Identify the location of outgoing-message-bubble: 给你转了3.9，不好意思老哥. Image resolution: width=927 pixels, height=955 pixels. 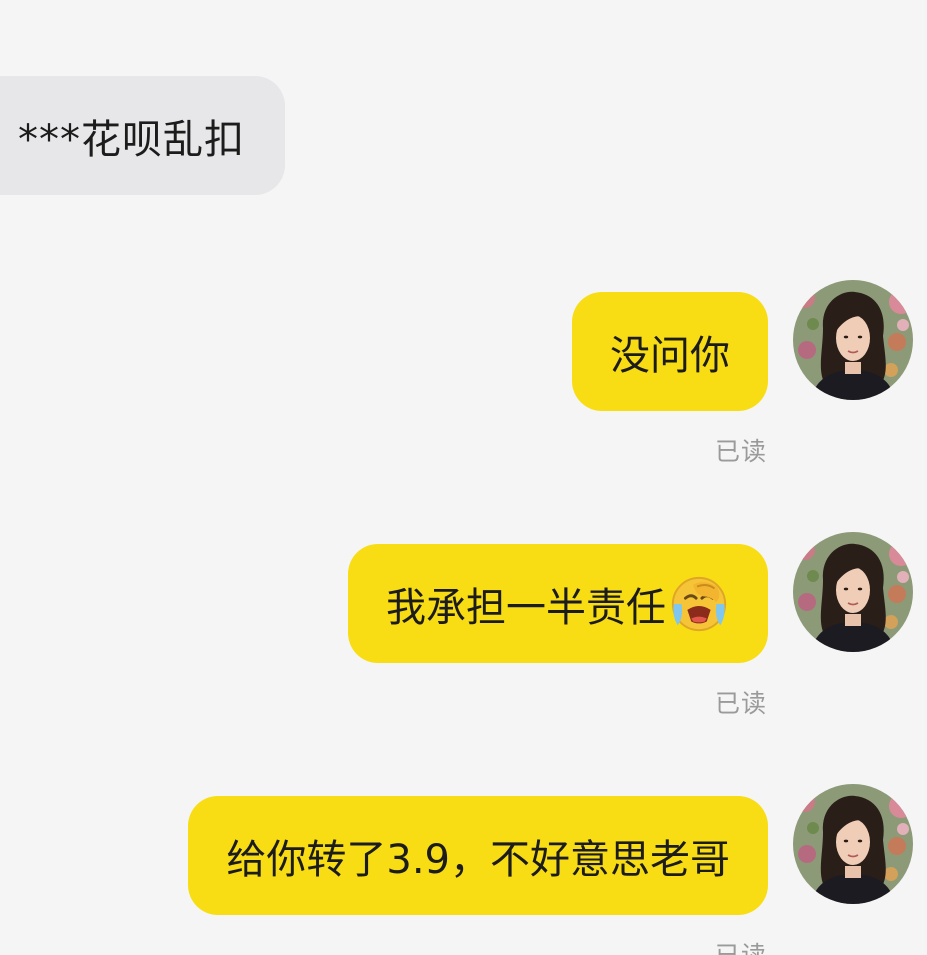
(478, 855).